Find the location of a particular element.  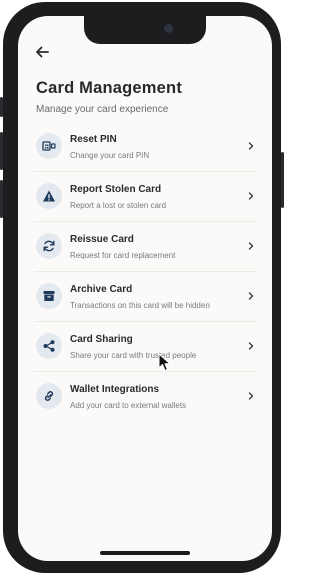

back-button is located at coordinates (44, 52).